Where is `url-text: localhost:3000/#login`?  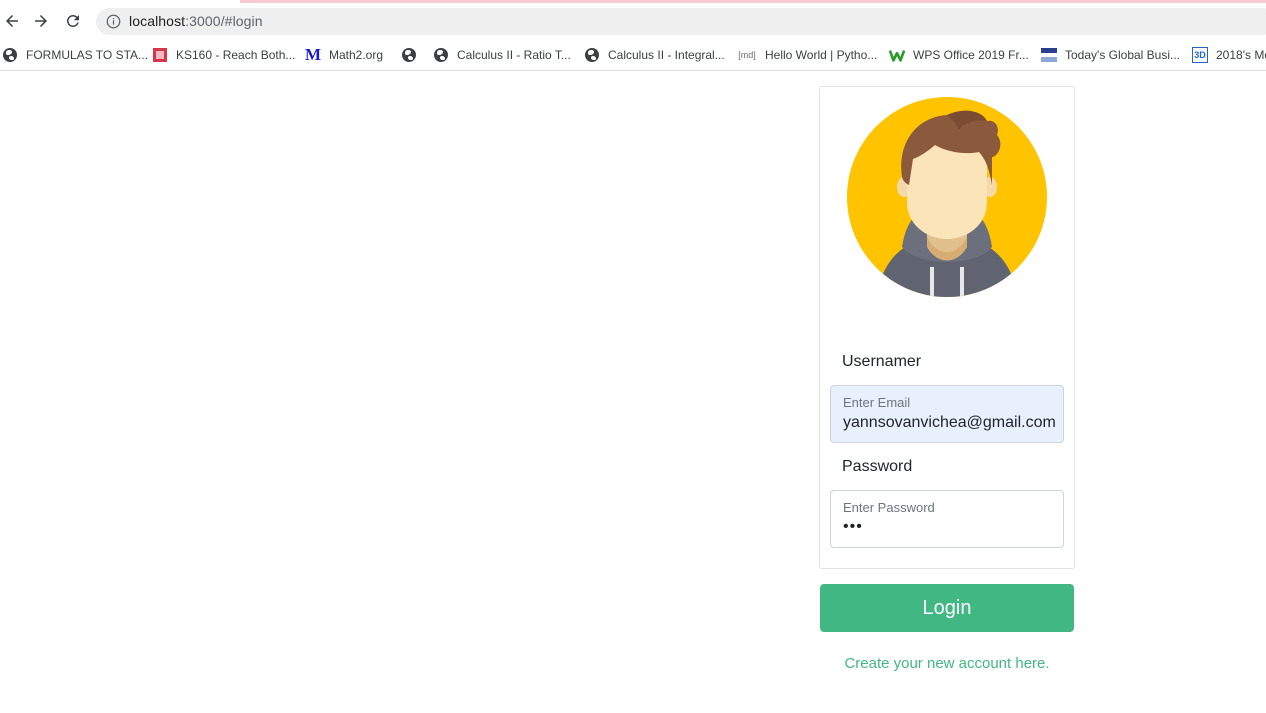
url-text: localhost:3000/#login is located at coordinates (196, 21).